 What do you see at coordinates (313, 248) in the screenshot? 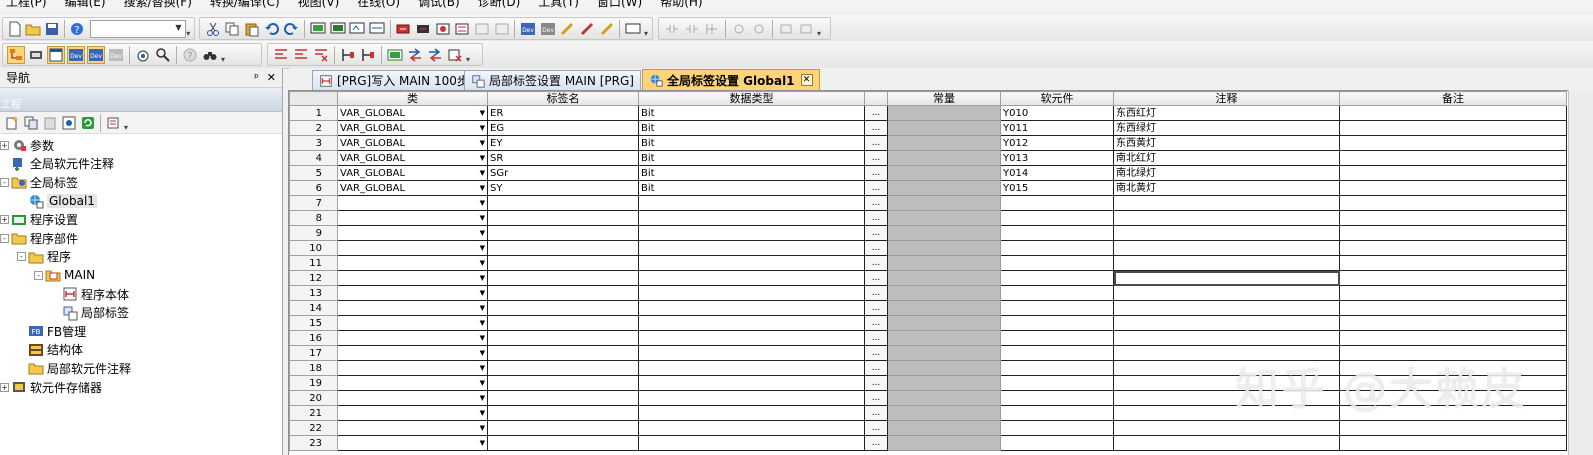
I see `row-number: 10` at bounding box center [313, 248].